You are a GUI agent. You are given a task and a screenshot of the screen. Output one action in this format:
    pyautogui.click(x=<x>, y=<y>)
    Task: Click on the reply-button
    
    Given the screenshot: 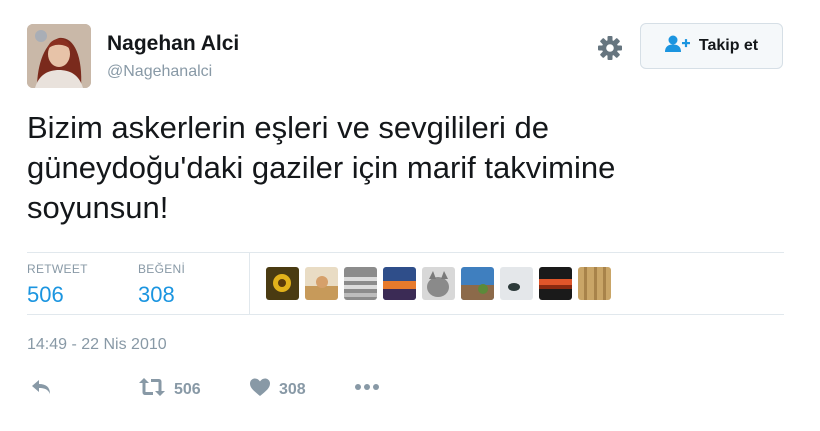 What is the action you would take?
    pyautogui.click(x=41, y=389)
    